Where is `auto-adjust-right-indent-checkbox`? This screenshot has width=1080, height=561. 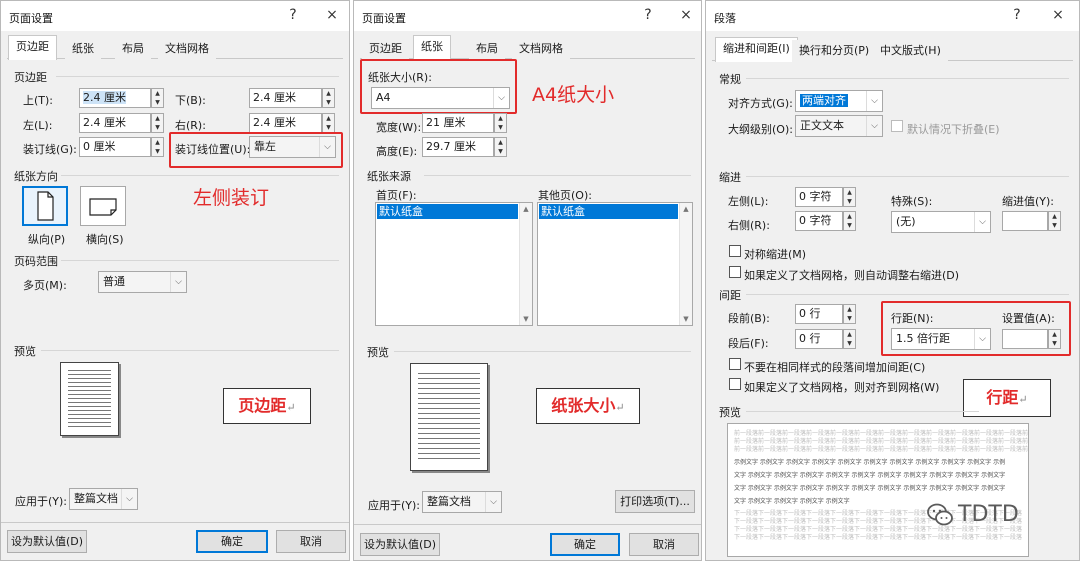
auto-adjust-right-indent-checkbox is located at coordinates (735, 272).